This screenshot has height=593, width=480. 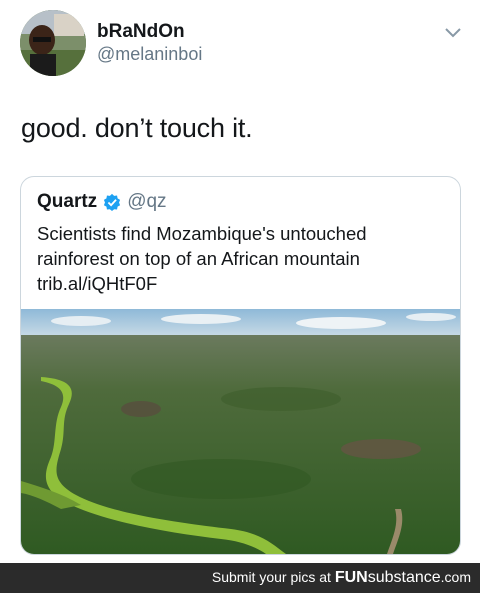 I want to click on chevron-down-icon, so click(x=453, y=33).